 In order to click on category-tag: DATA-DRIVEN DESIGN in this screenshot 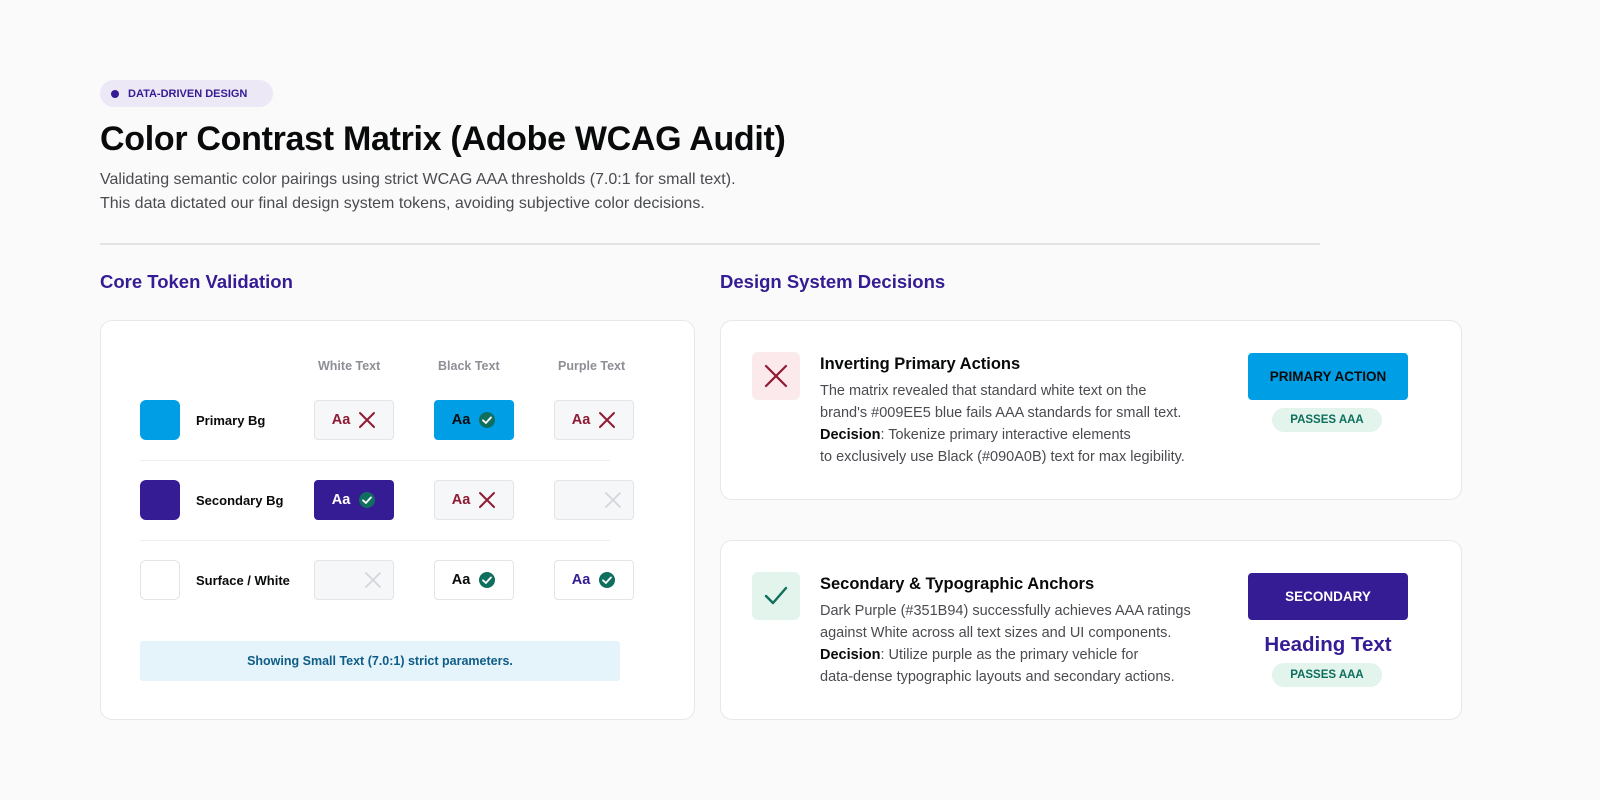, I will do `click(187, 93)`.